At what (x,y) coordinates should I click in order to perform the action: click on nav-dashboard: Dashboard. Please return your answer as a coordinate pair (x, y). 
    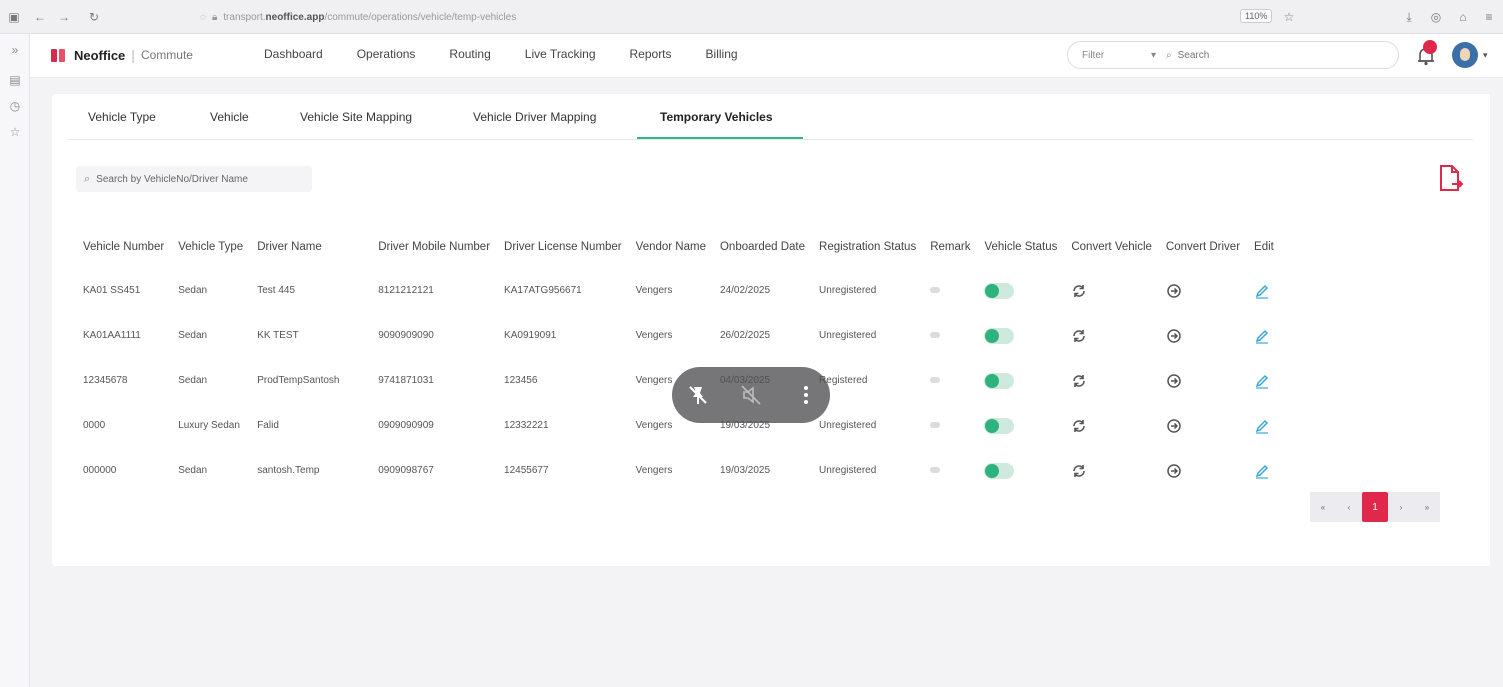
    Looking at the image, I should click on (293, 54).